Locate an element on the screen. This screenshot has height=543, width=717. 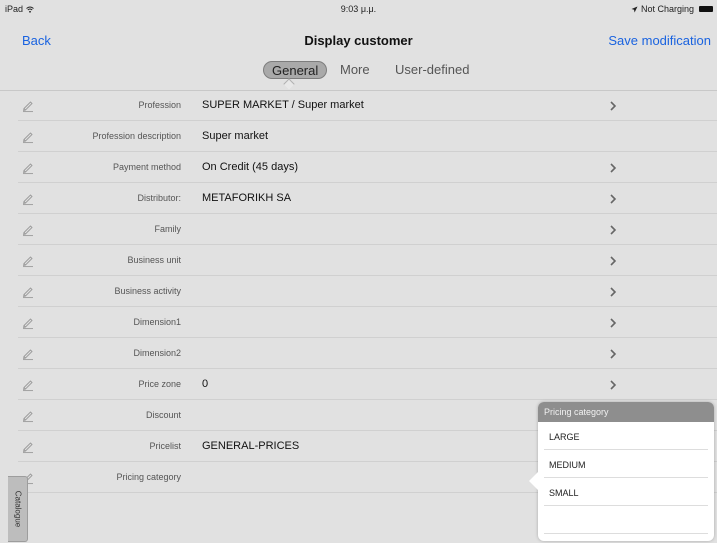
field-label: Pricing category is located at coordinates (148, 477).